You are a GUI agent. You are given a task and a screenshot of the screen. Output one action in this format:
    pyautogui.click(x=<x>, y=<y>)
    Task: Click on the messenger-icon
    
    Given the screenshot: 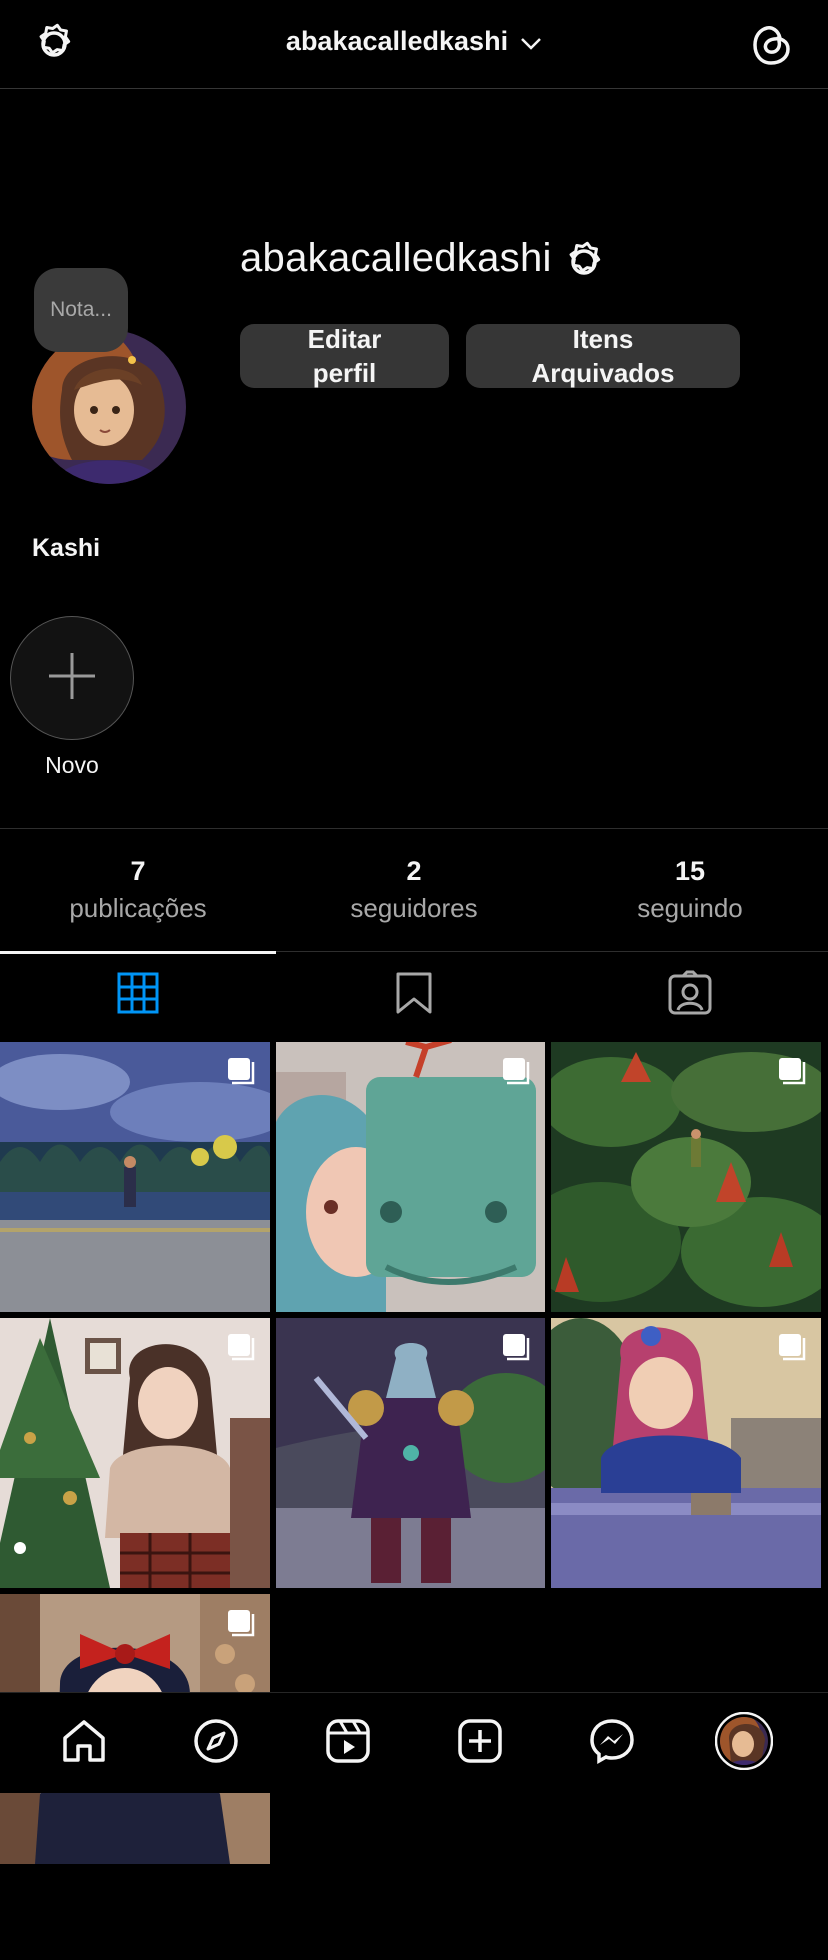 What is the action you would take?
    pyautogui.click(x=612, y=1743)
    